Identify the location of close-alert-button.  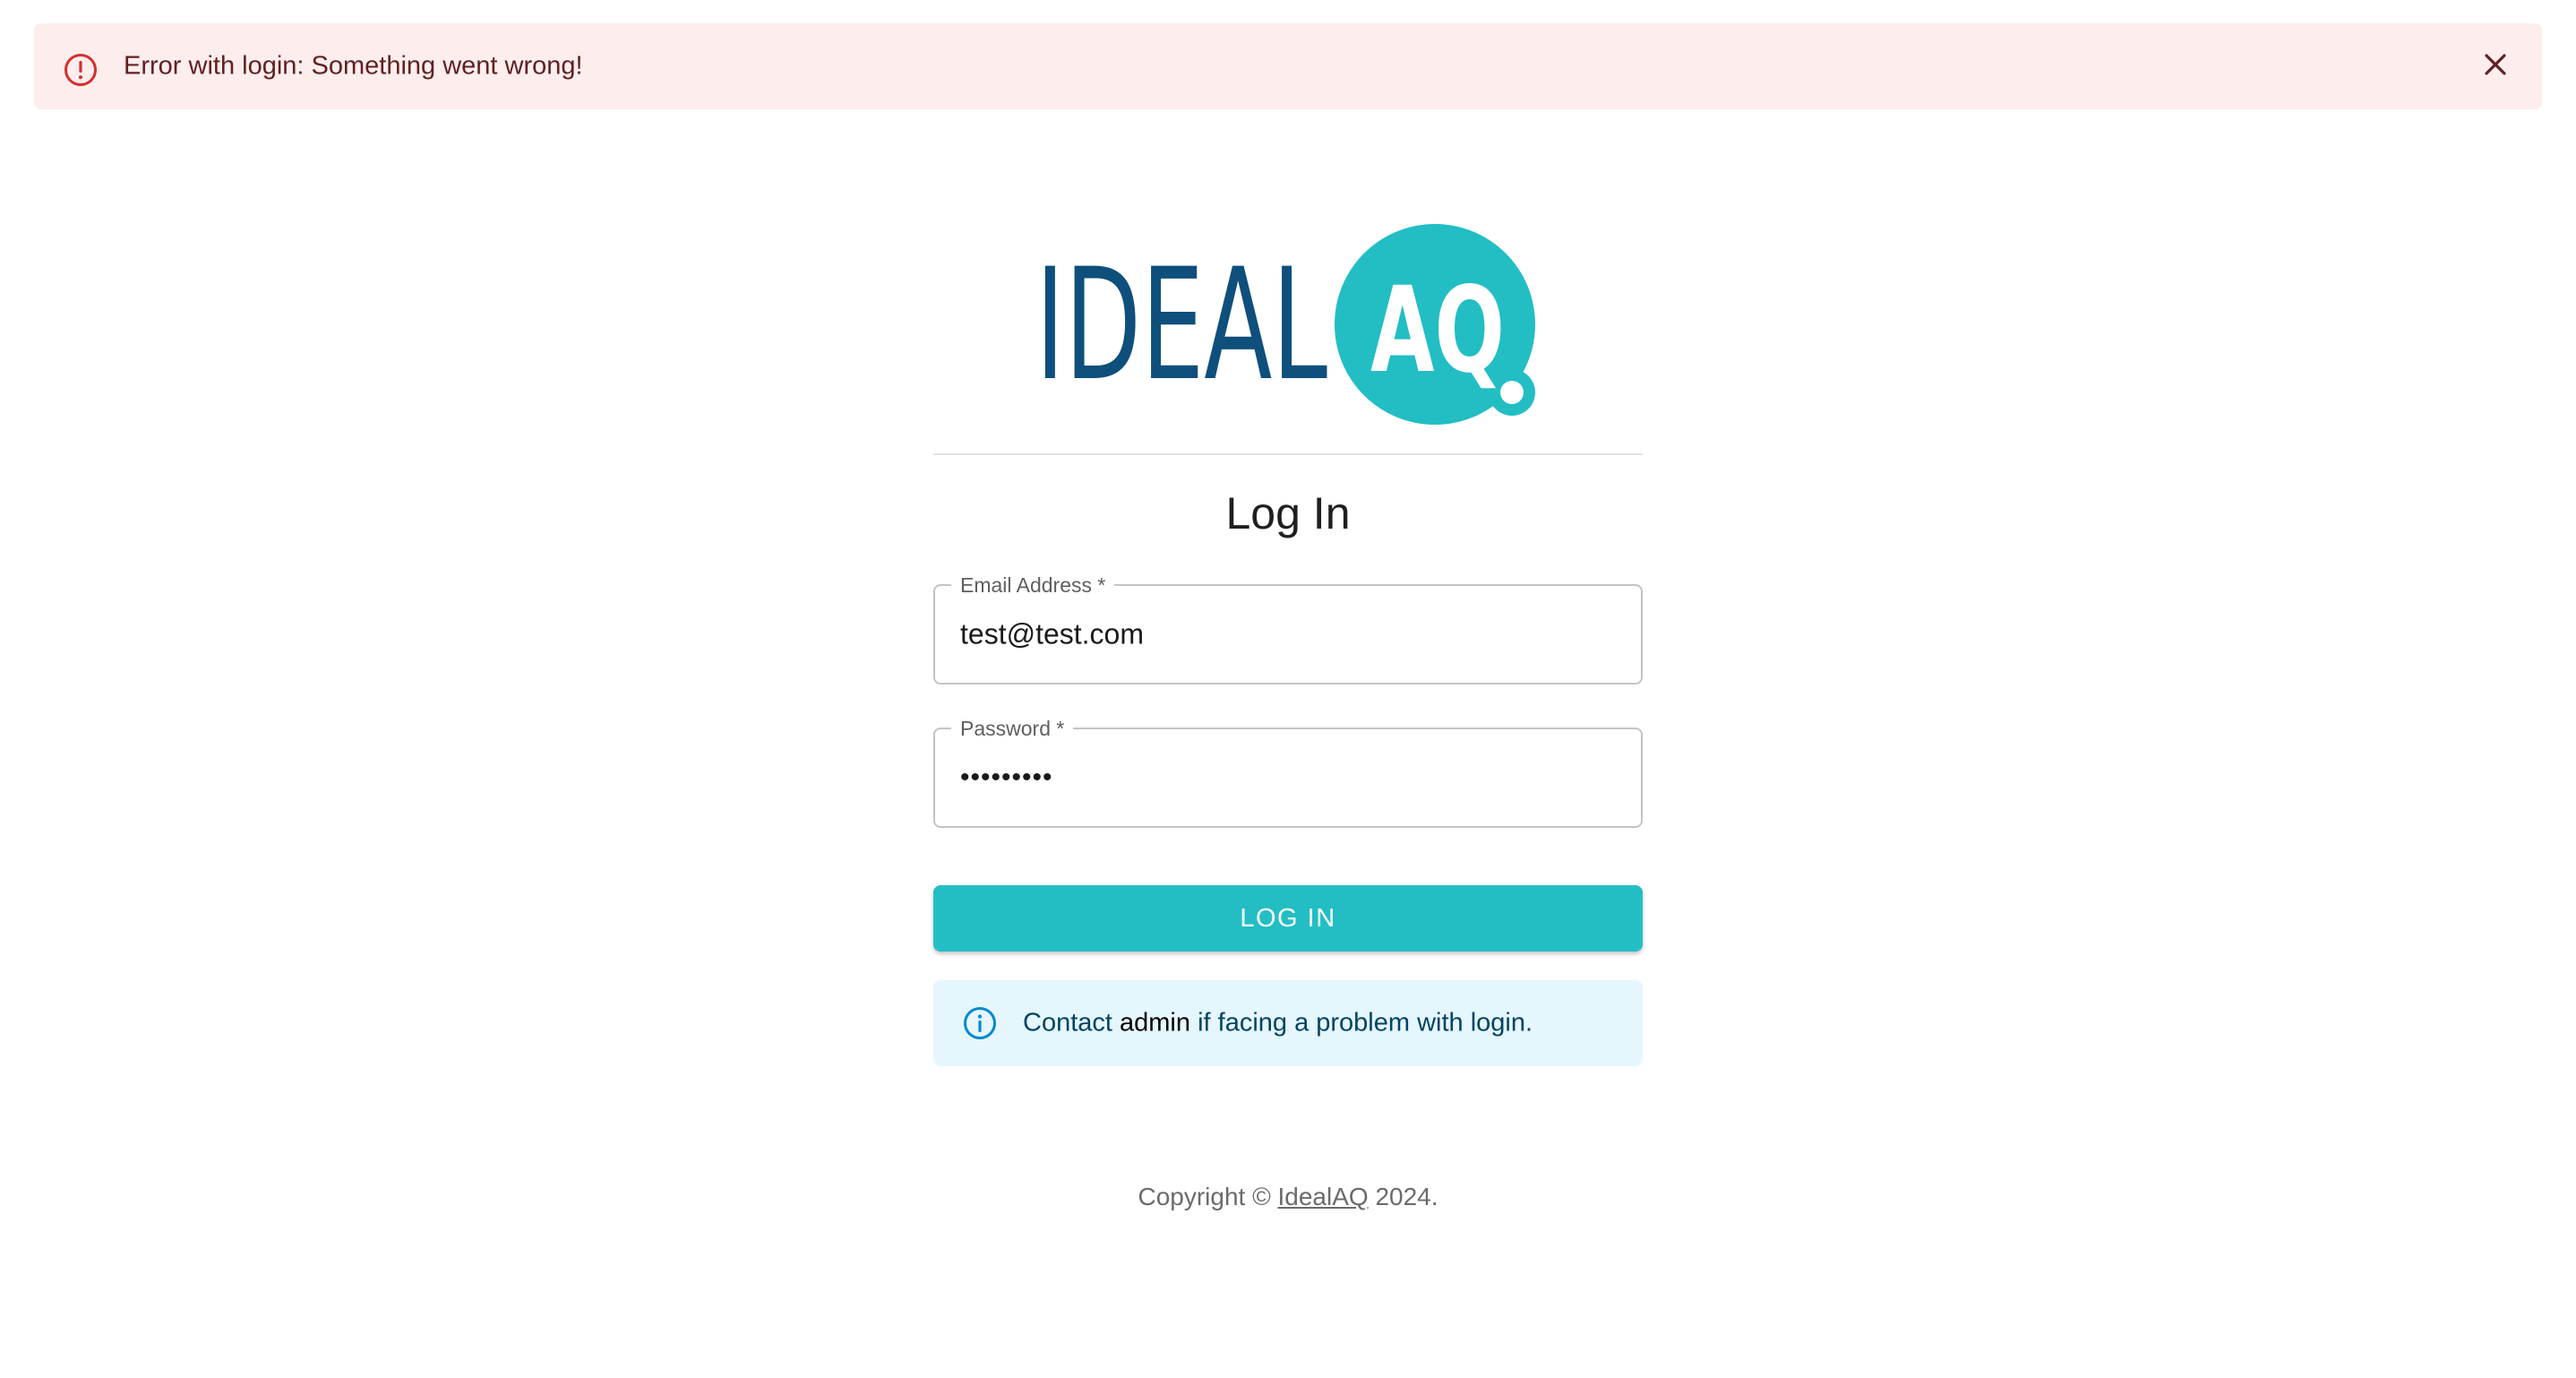
(2495, 66).